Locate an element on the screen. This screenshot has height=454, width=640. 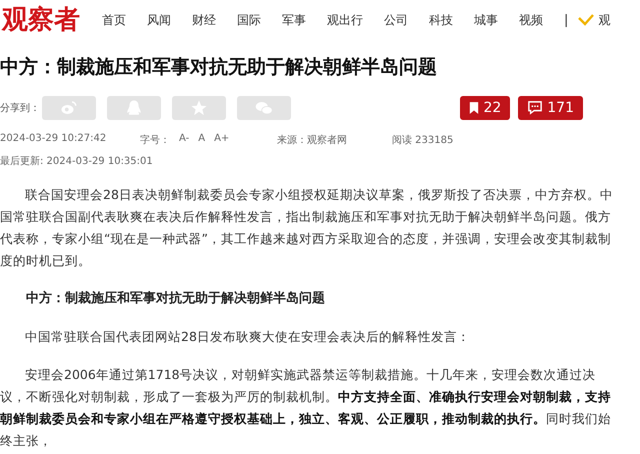
counter-button: 171 is located at coordinates (550, 108).